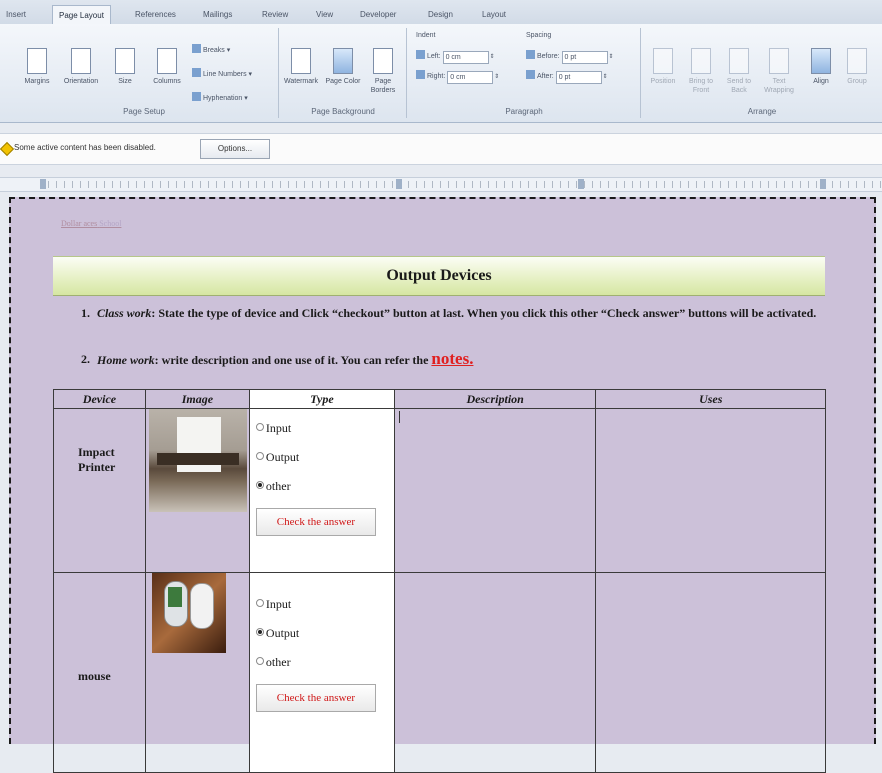  I want to click on tab-page-layout: Page Layout, so click(81, 14).